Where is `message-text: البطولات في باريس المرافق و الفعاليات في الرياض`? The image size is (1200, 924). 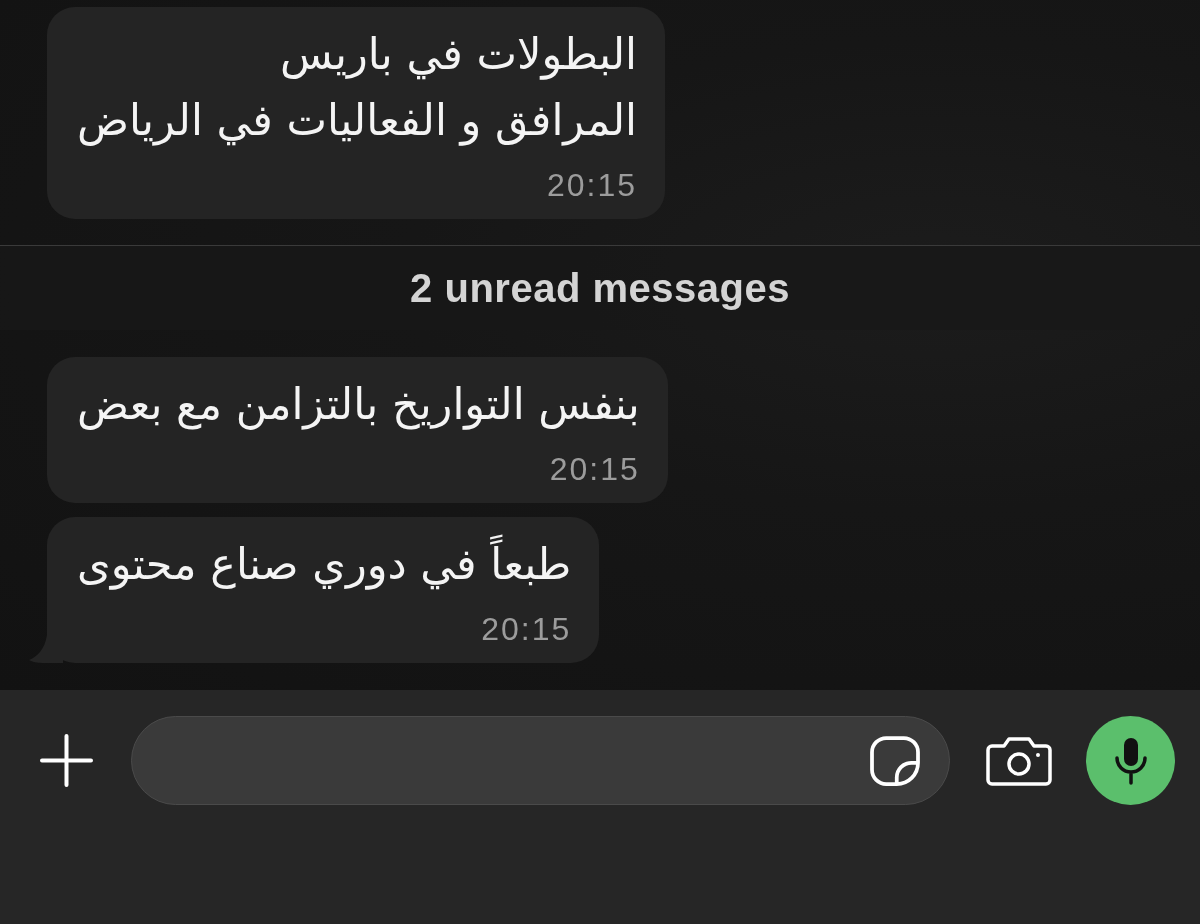
message-text: البطولات في باريس المرافق و الفعاليات في الرياض is located at coordinates (357, 88).